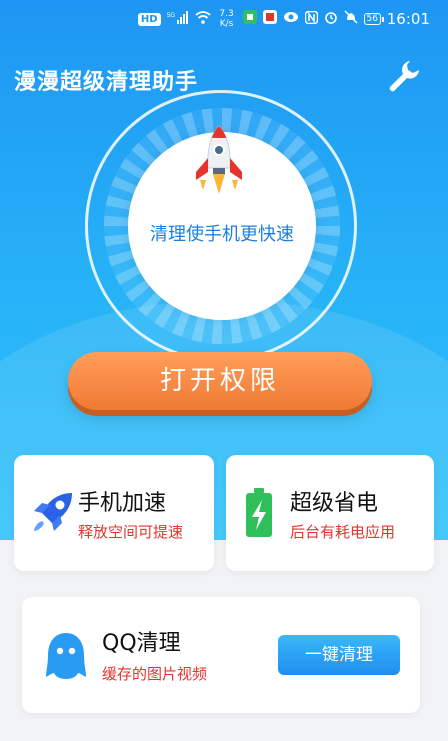 The width and height of the screenshot is (448, 741). What do you see at coordinates (259, 512) in the screenshot?
I see `battery-charging-icon` at bounding box center [259, 512].